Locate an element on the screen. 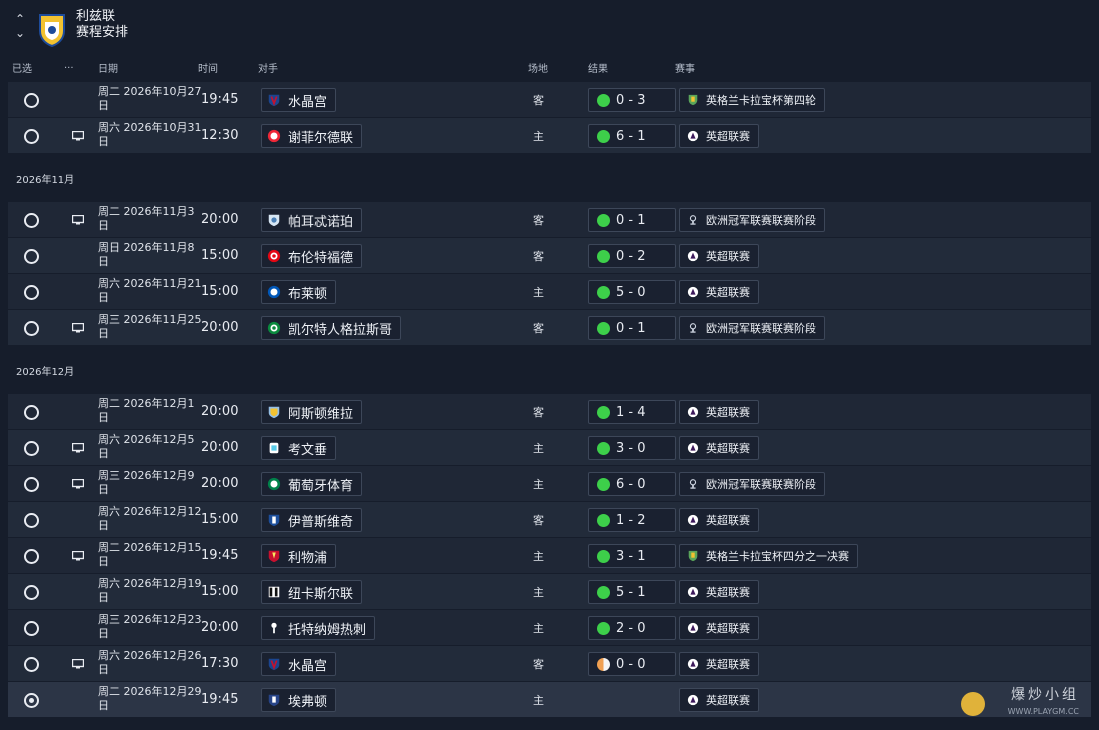  opponent-name: 阿斯顿维拉 is located at coordinates (321, 414).